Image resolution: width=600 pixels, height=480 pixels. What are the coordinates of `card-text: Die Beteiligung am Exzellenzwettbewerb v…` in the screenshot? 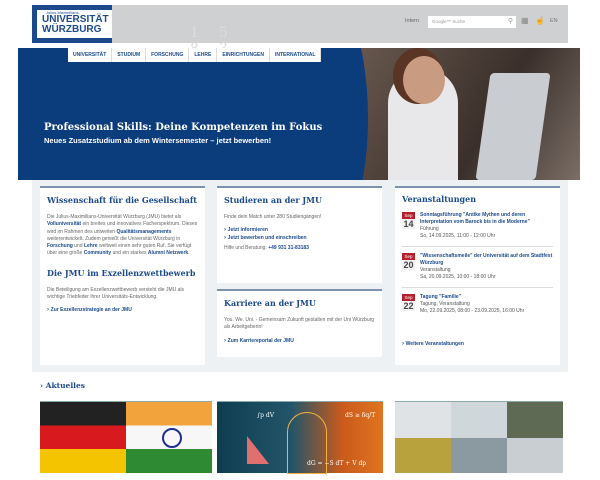 It's located at (116, 293).